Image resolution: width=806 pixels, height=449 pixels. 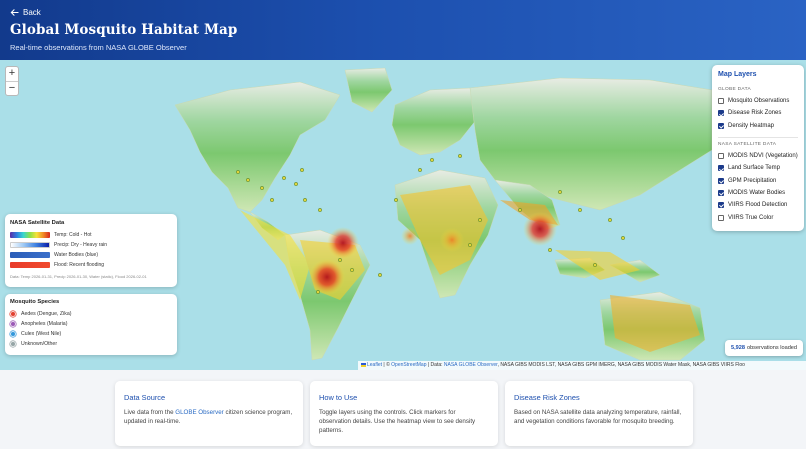 I want to click on satellite-legend-row: Temp: Cold - Hot, so click(x=91, y=235).